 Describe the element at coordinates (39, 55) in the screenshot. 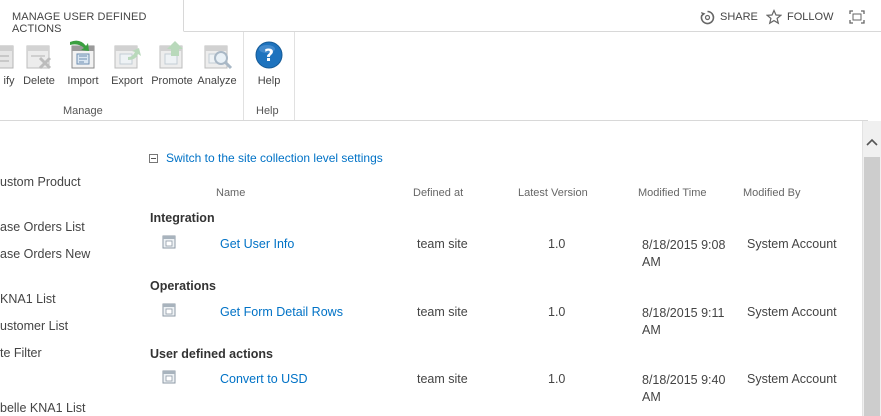

I see `delete-icon` at that location.